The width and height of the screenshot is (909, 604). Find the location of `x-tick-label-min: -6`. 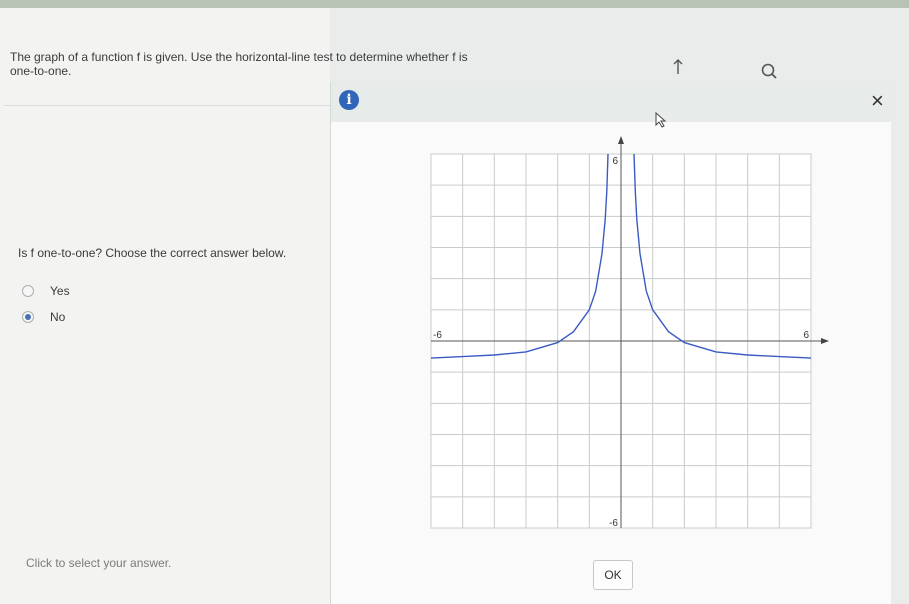

x-tick-label-min: -6 is located at coordinates (437, 335).